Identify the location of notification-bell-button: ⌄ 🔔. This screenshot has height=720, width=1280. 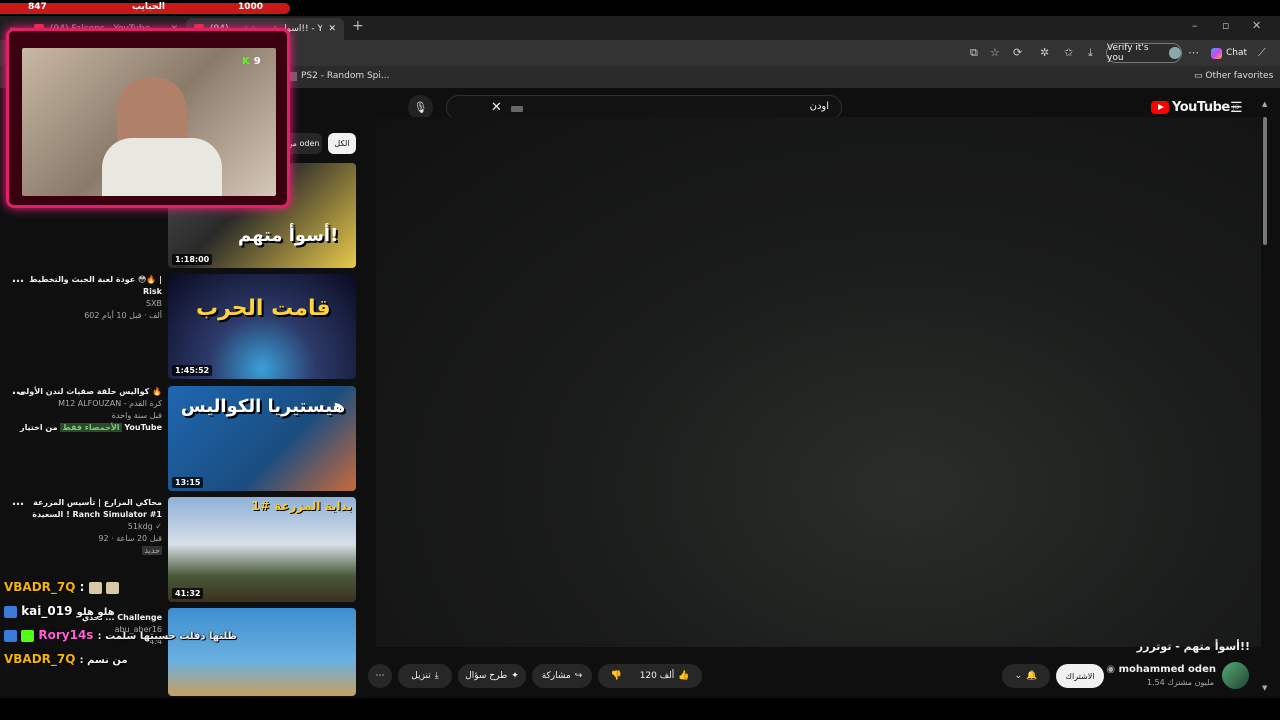
(1026, 676).